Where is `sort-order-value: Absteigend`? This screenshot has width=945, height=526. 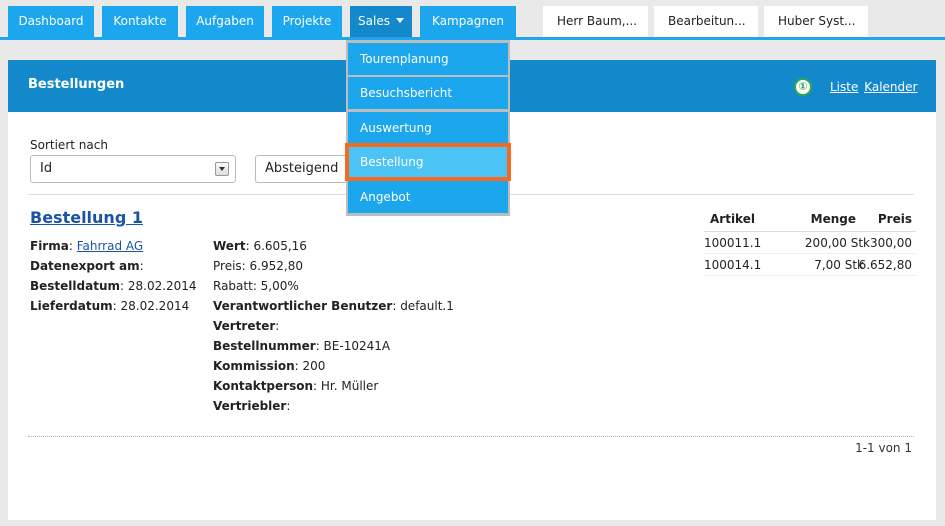
sort-order-value: Absteigend is located at coordinates (302, 168).